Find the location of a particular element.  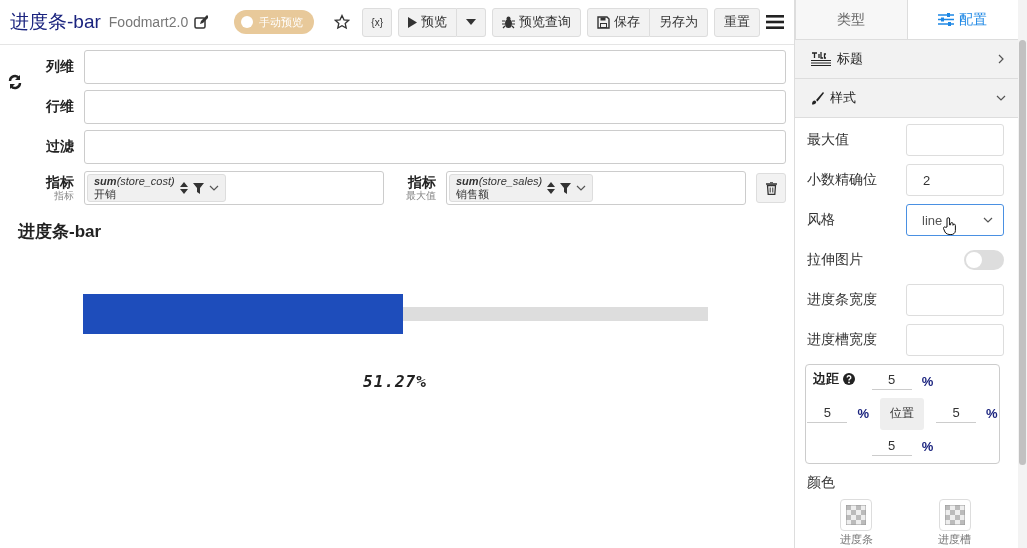

chart-title: 进度条-bar is located at coordinates (60, 232).